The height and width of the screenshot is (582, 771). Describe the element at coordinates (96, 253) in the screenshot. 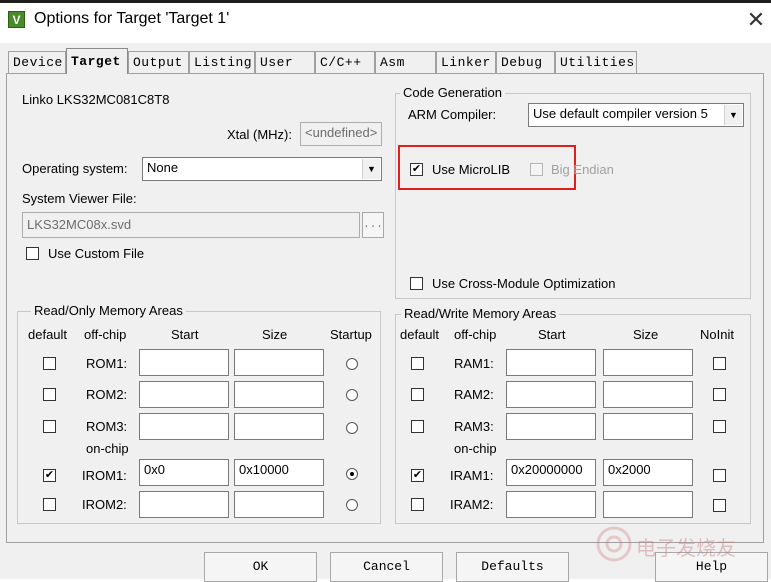

I see `custom-file-label: Use Custom File` at that location.